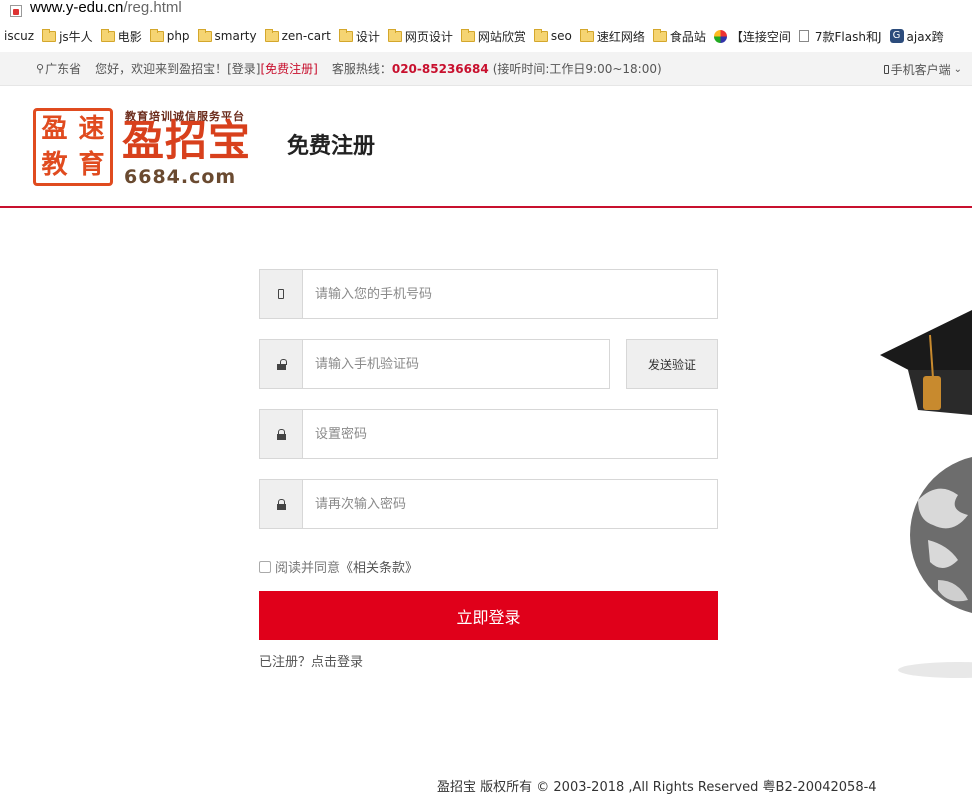 Image resolution: width=972 pixels, height=799 pixels. What do you see at coordinates (186, 141) in the screenshot?
I see `logo-brand: 盈招宝` at bounding box center [186, 141].